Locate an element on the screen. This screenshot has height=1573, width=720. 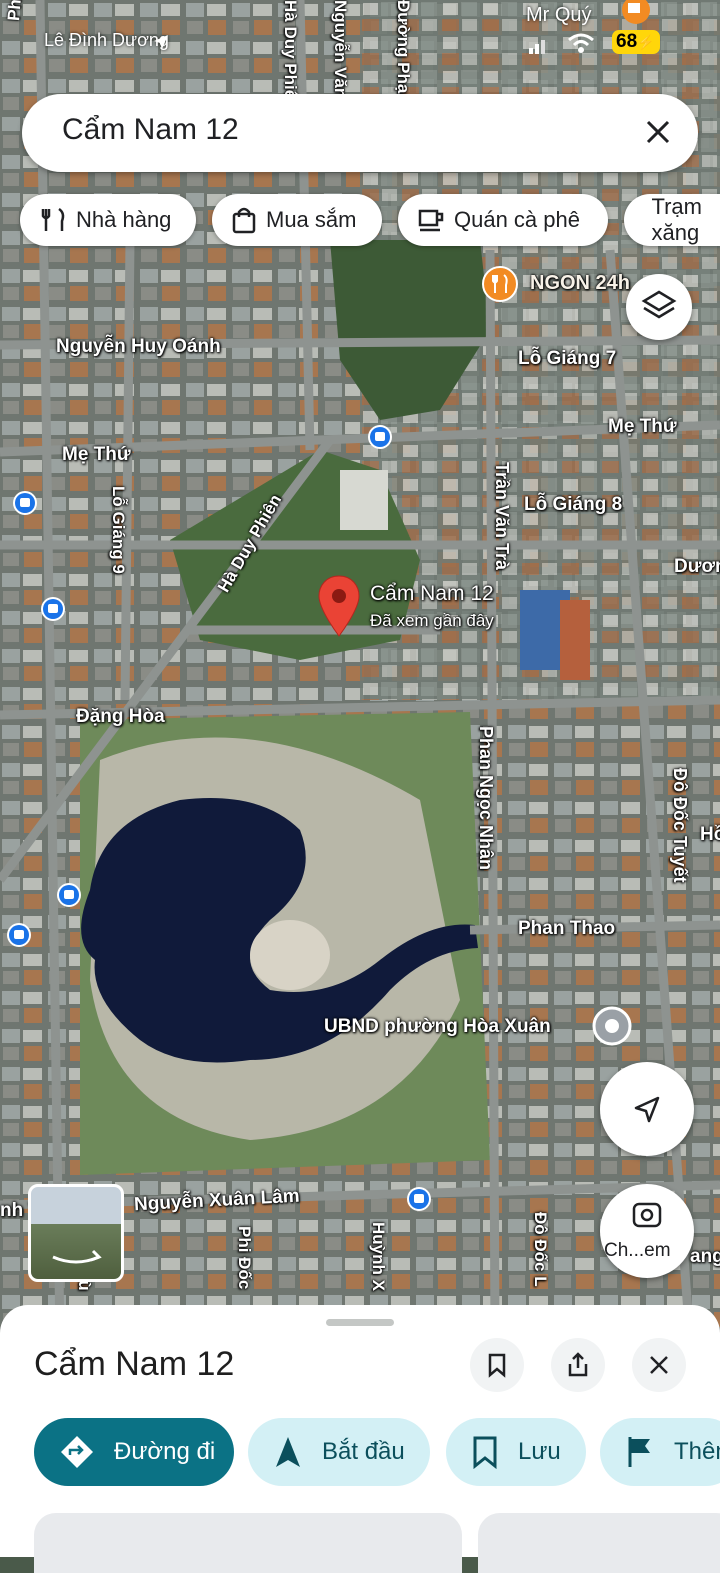
government-poi-icon is located at coordinates (612, 1026).